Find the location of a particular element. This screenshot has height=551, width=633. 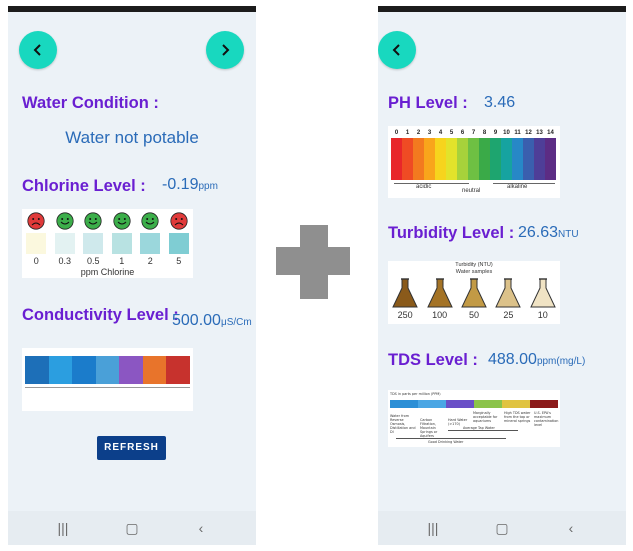

tds-level-value: 488.00ppm(mg/L) is located at coordinates (537, 359).